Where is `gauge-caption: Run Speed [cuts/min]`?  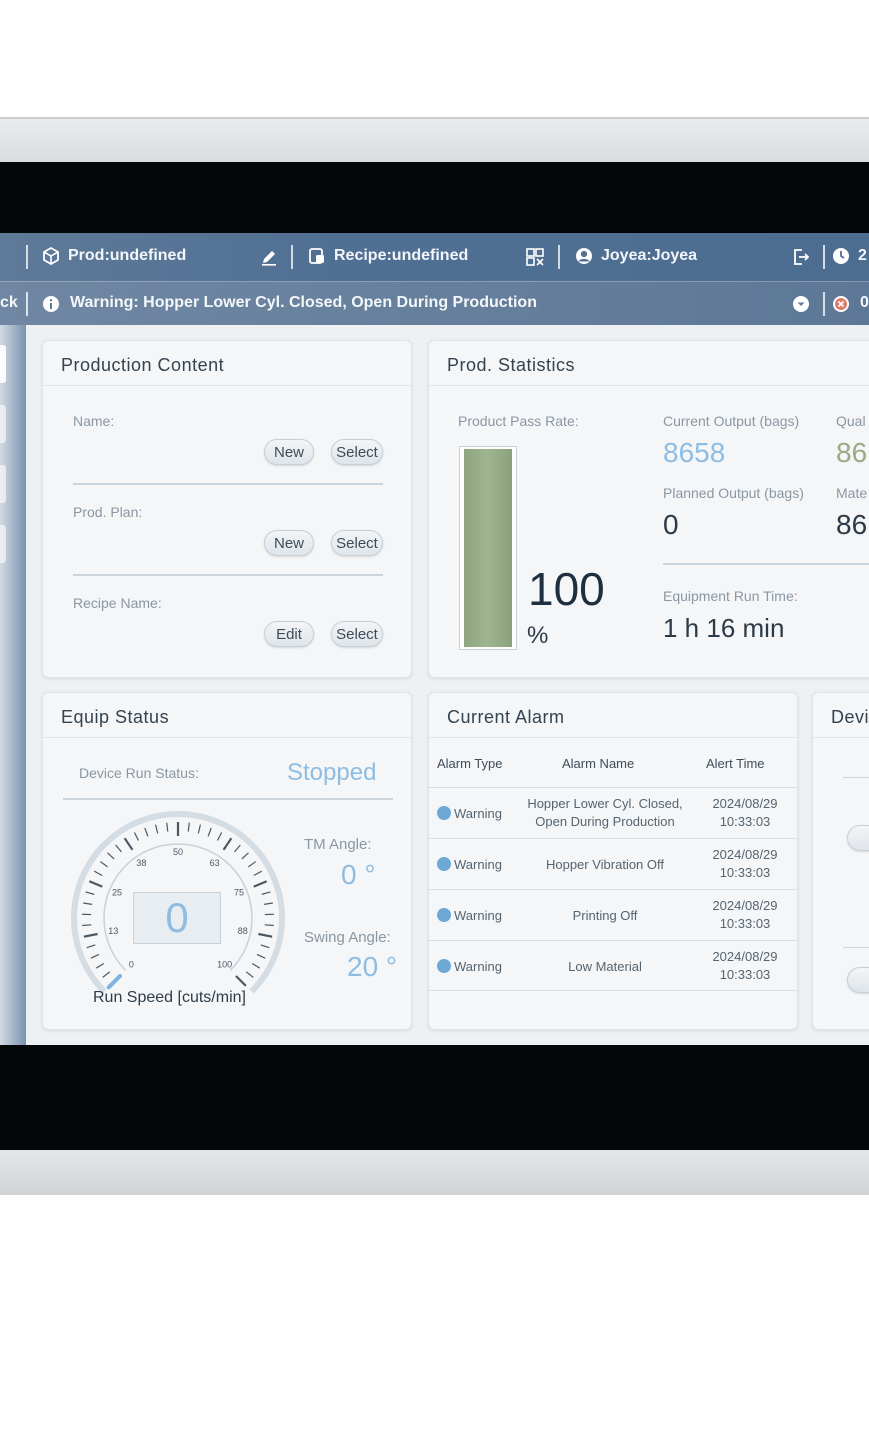
gauge-caption: Run Speed [cuts/min] is located at coordinates (169, 997).